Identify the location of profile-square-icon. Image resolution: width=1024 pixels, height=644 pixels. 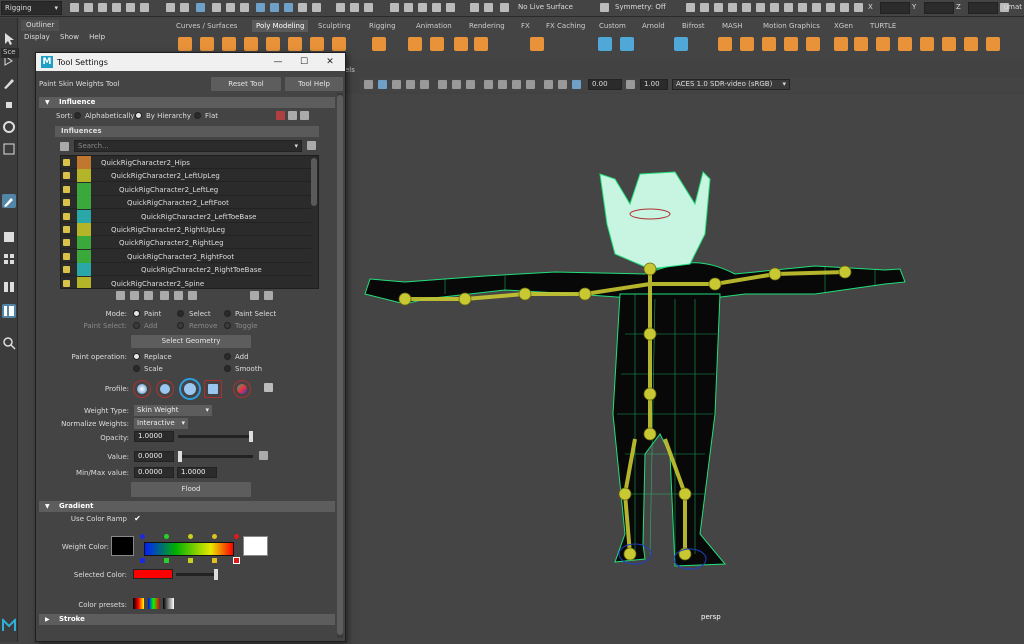
(213, 389).